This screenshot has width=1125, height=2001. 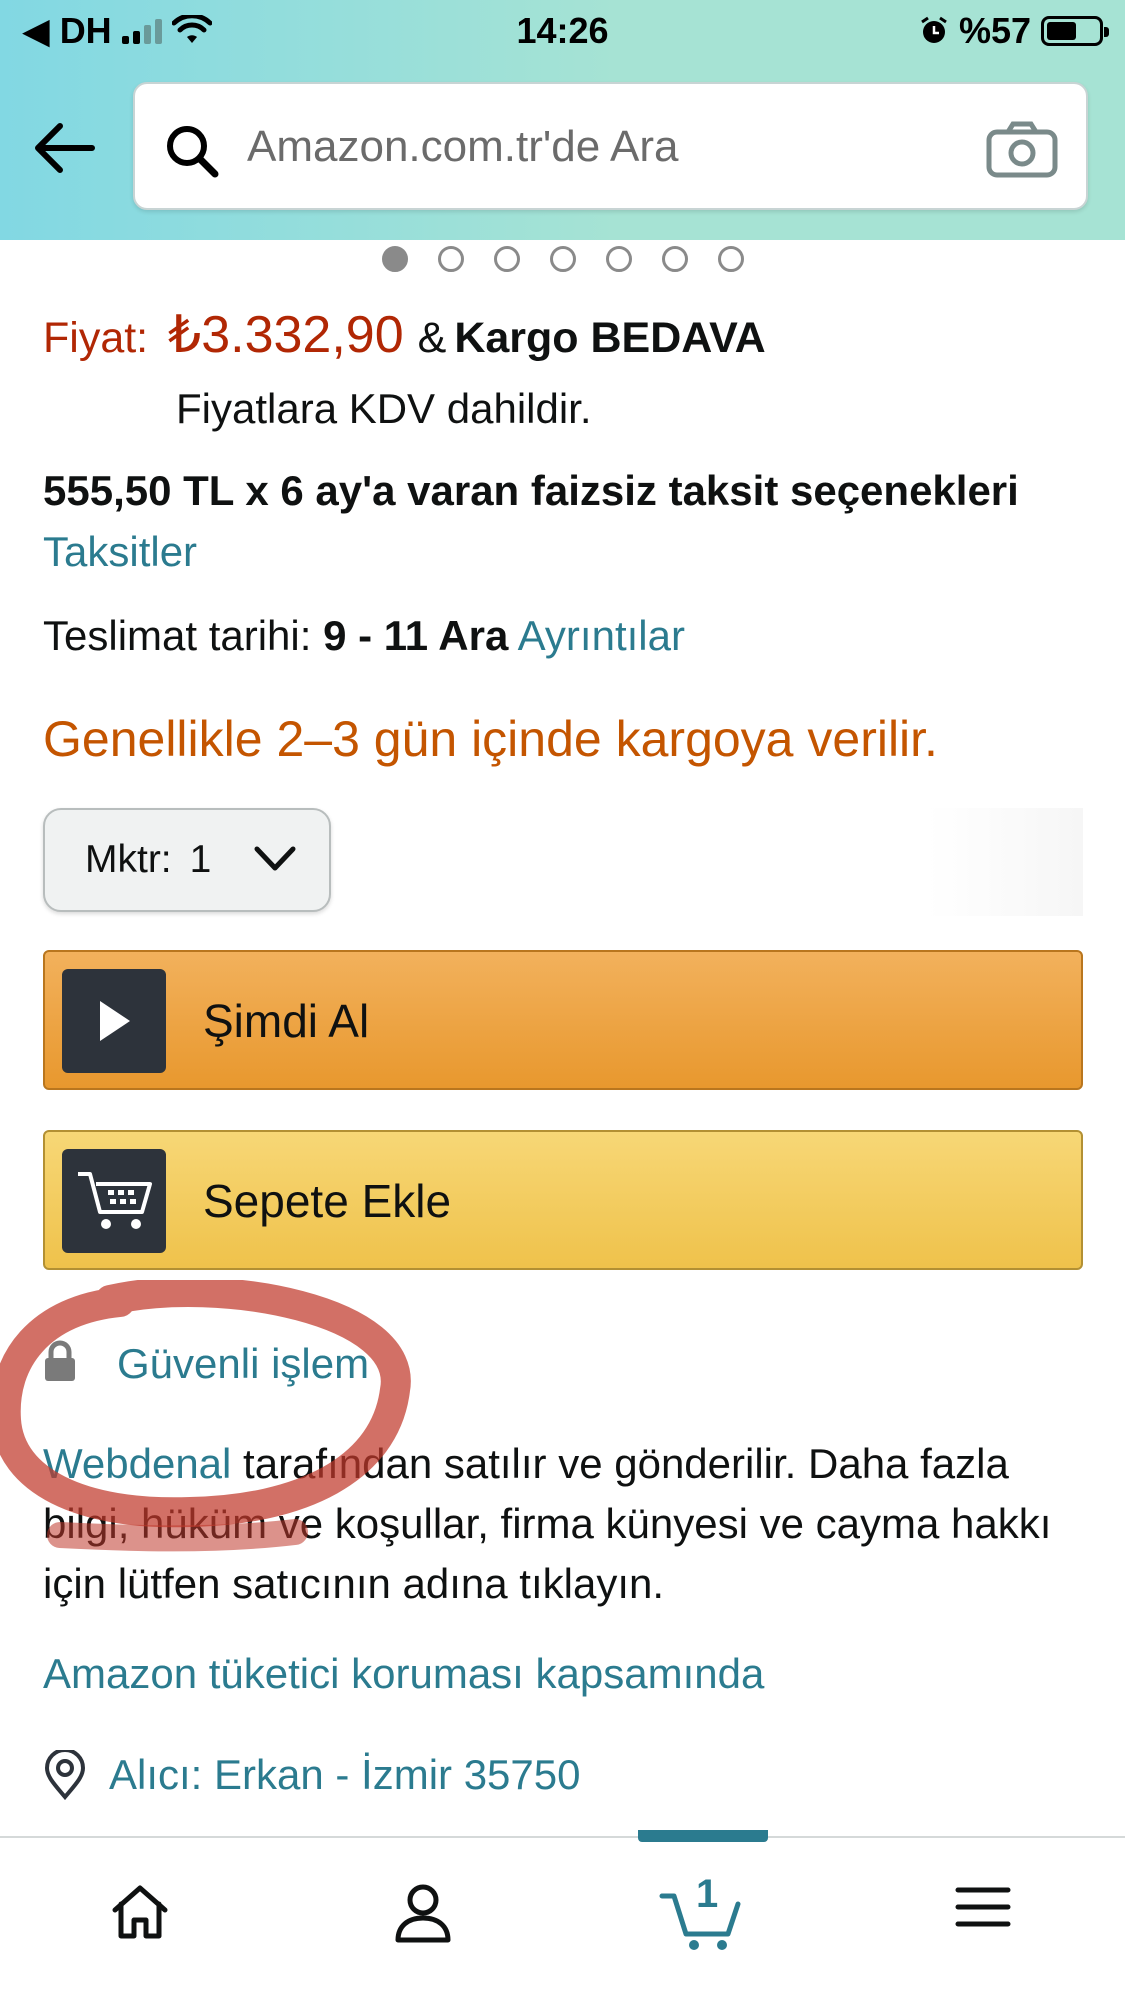 I want to click on status-right: %57, so click(x=1014, y=31).